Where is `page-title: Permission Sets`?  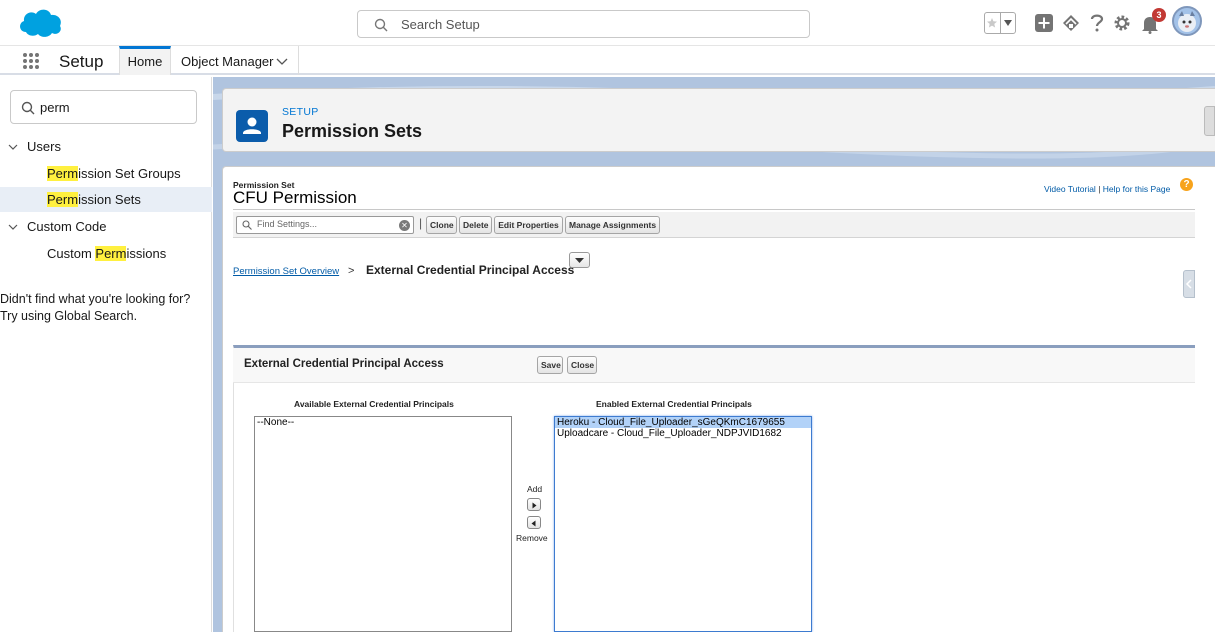 page-title: Permission Sets is located at coordinates (352, 131).